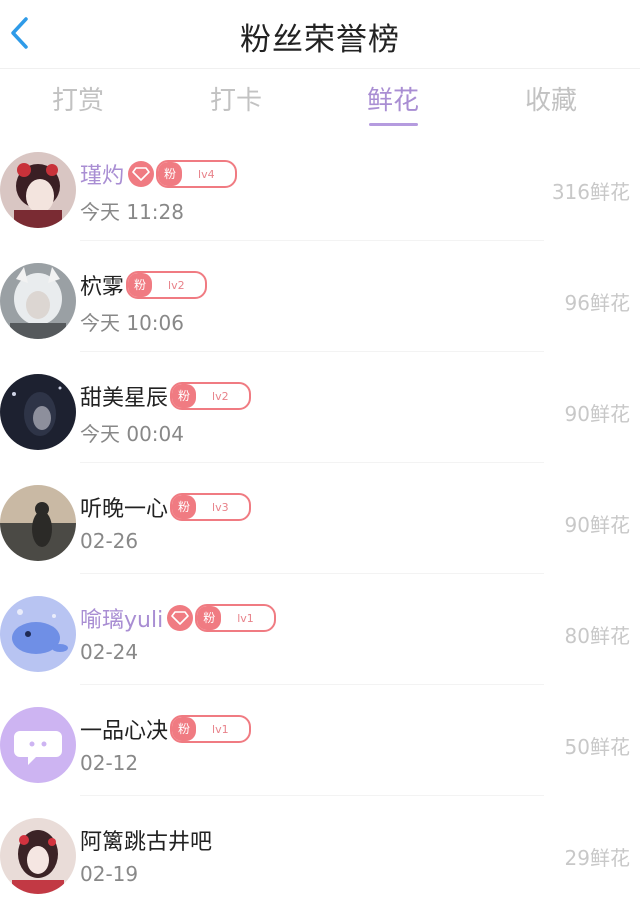 The height and width of the screenshot is (914, 640). I want to click on tab-shoucang: 收藏, so click(551, 98).